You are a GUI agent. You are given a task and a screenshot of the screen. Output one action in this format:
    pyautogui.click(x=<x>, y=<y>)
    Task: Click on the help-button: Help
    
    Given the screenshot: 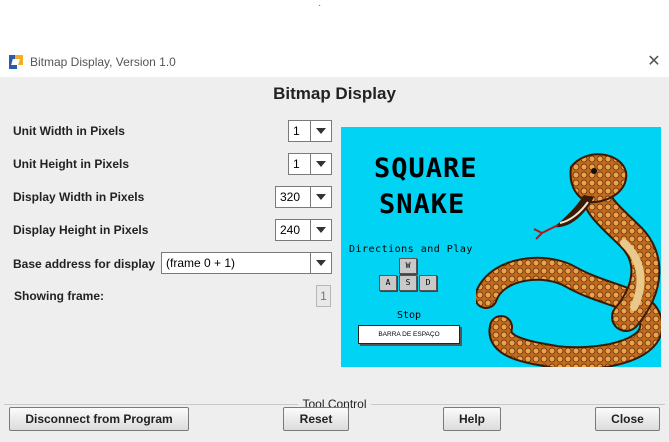 What is the action you would take?
    pyautogui.click(x=472, y=419)
    